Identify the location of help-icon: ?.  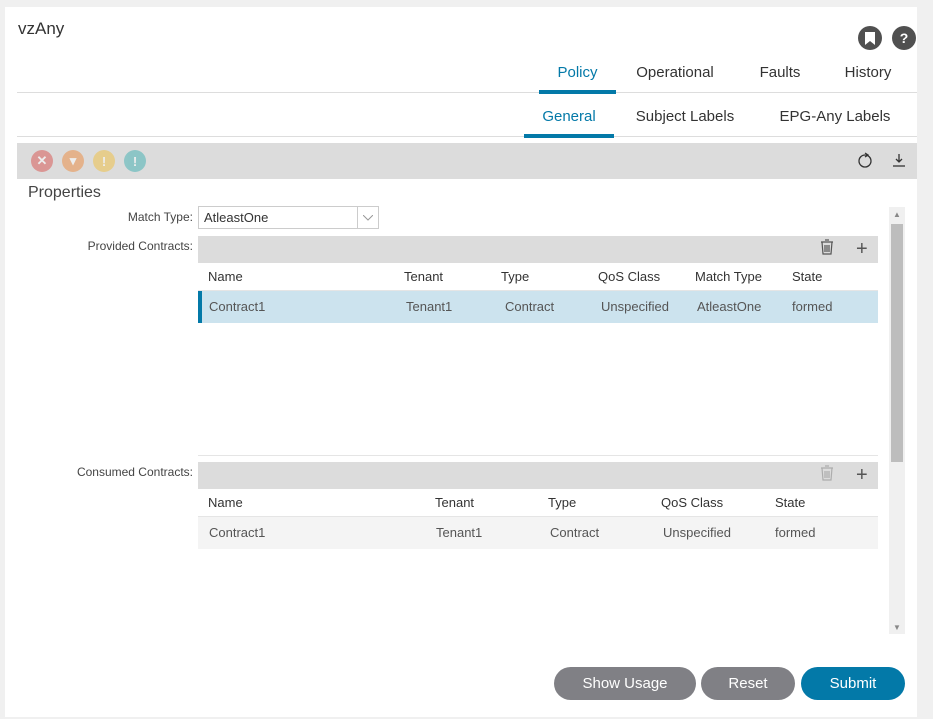
(904, 38).